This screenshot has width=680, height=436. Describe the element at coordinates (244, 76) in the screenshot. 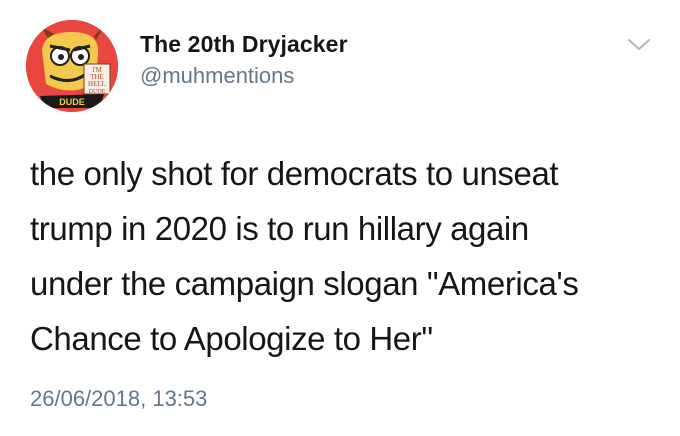

I see `user-handle: @muhmentions` at that location.